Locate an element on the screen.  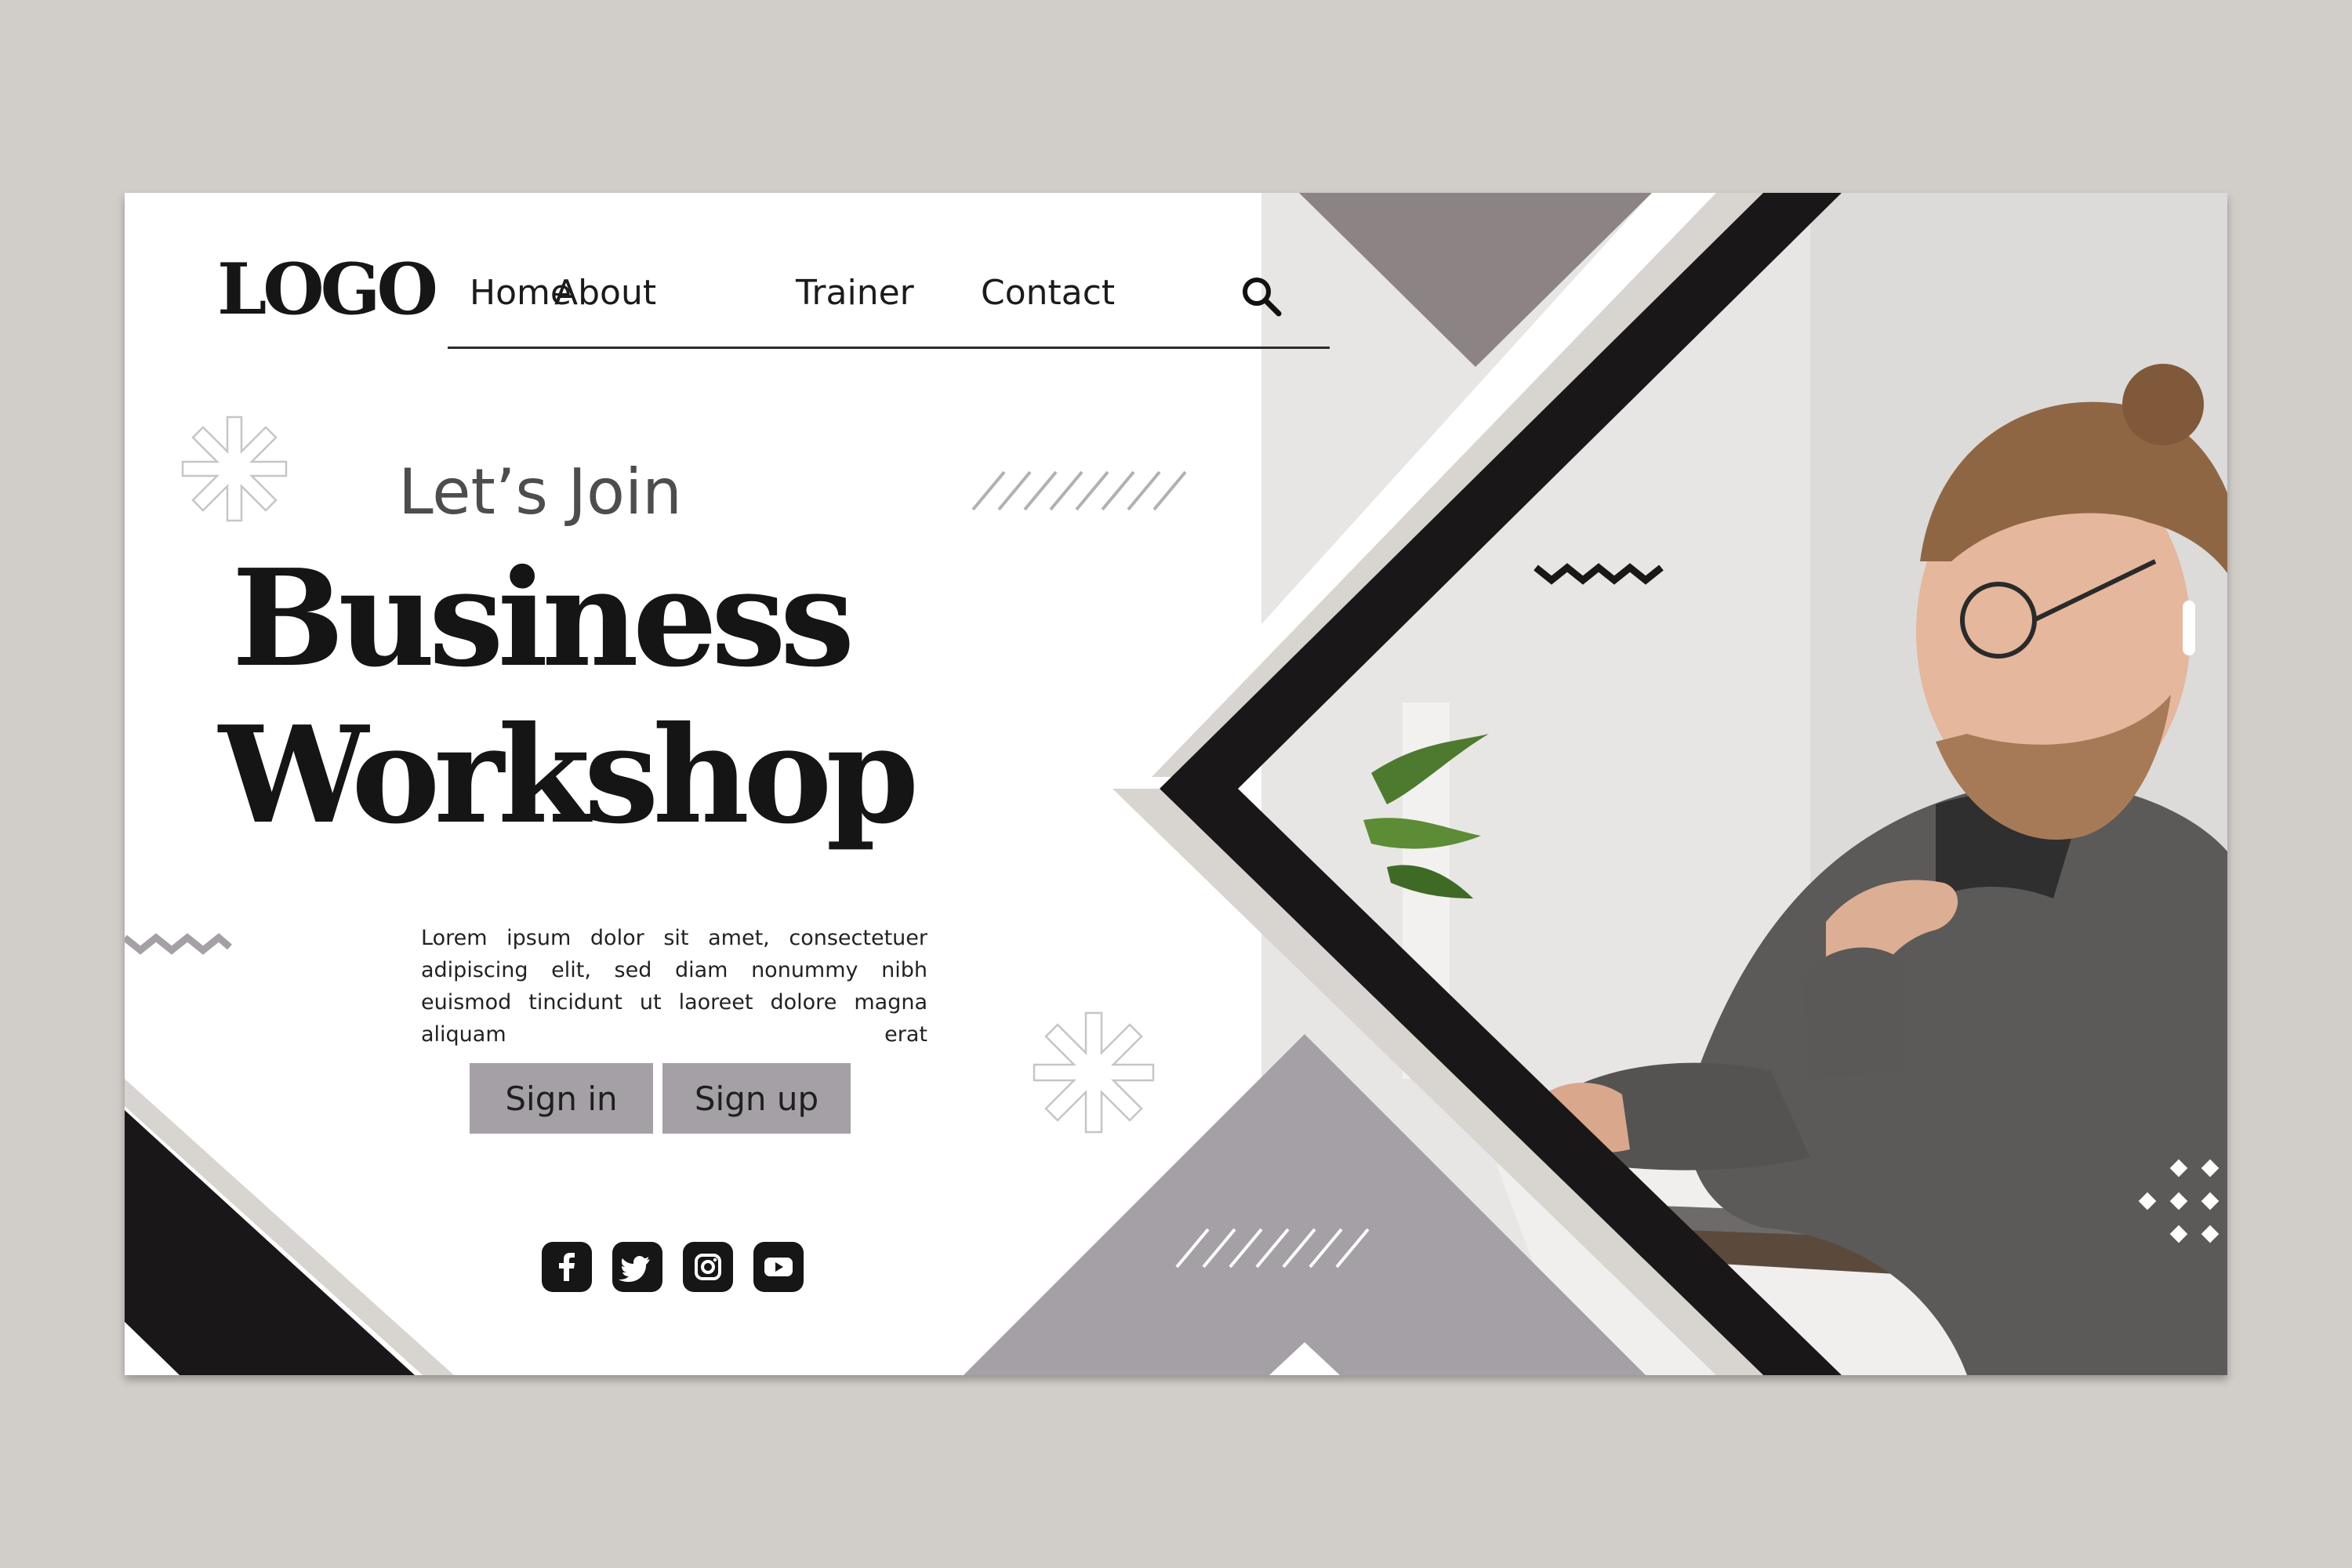
nav-item-trainer: Trainer is located at coordinates (855, 293).